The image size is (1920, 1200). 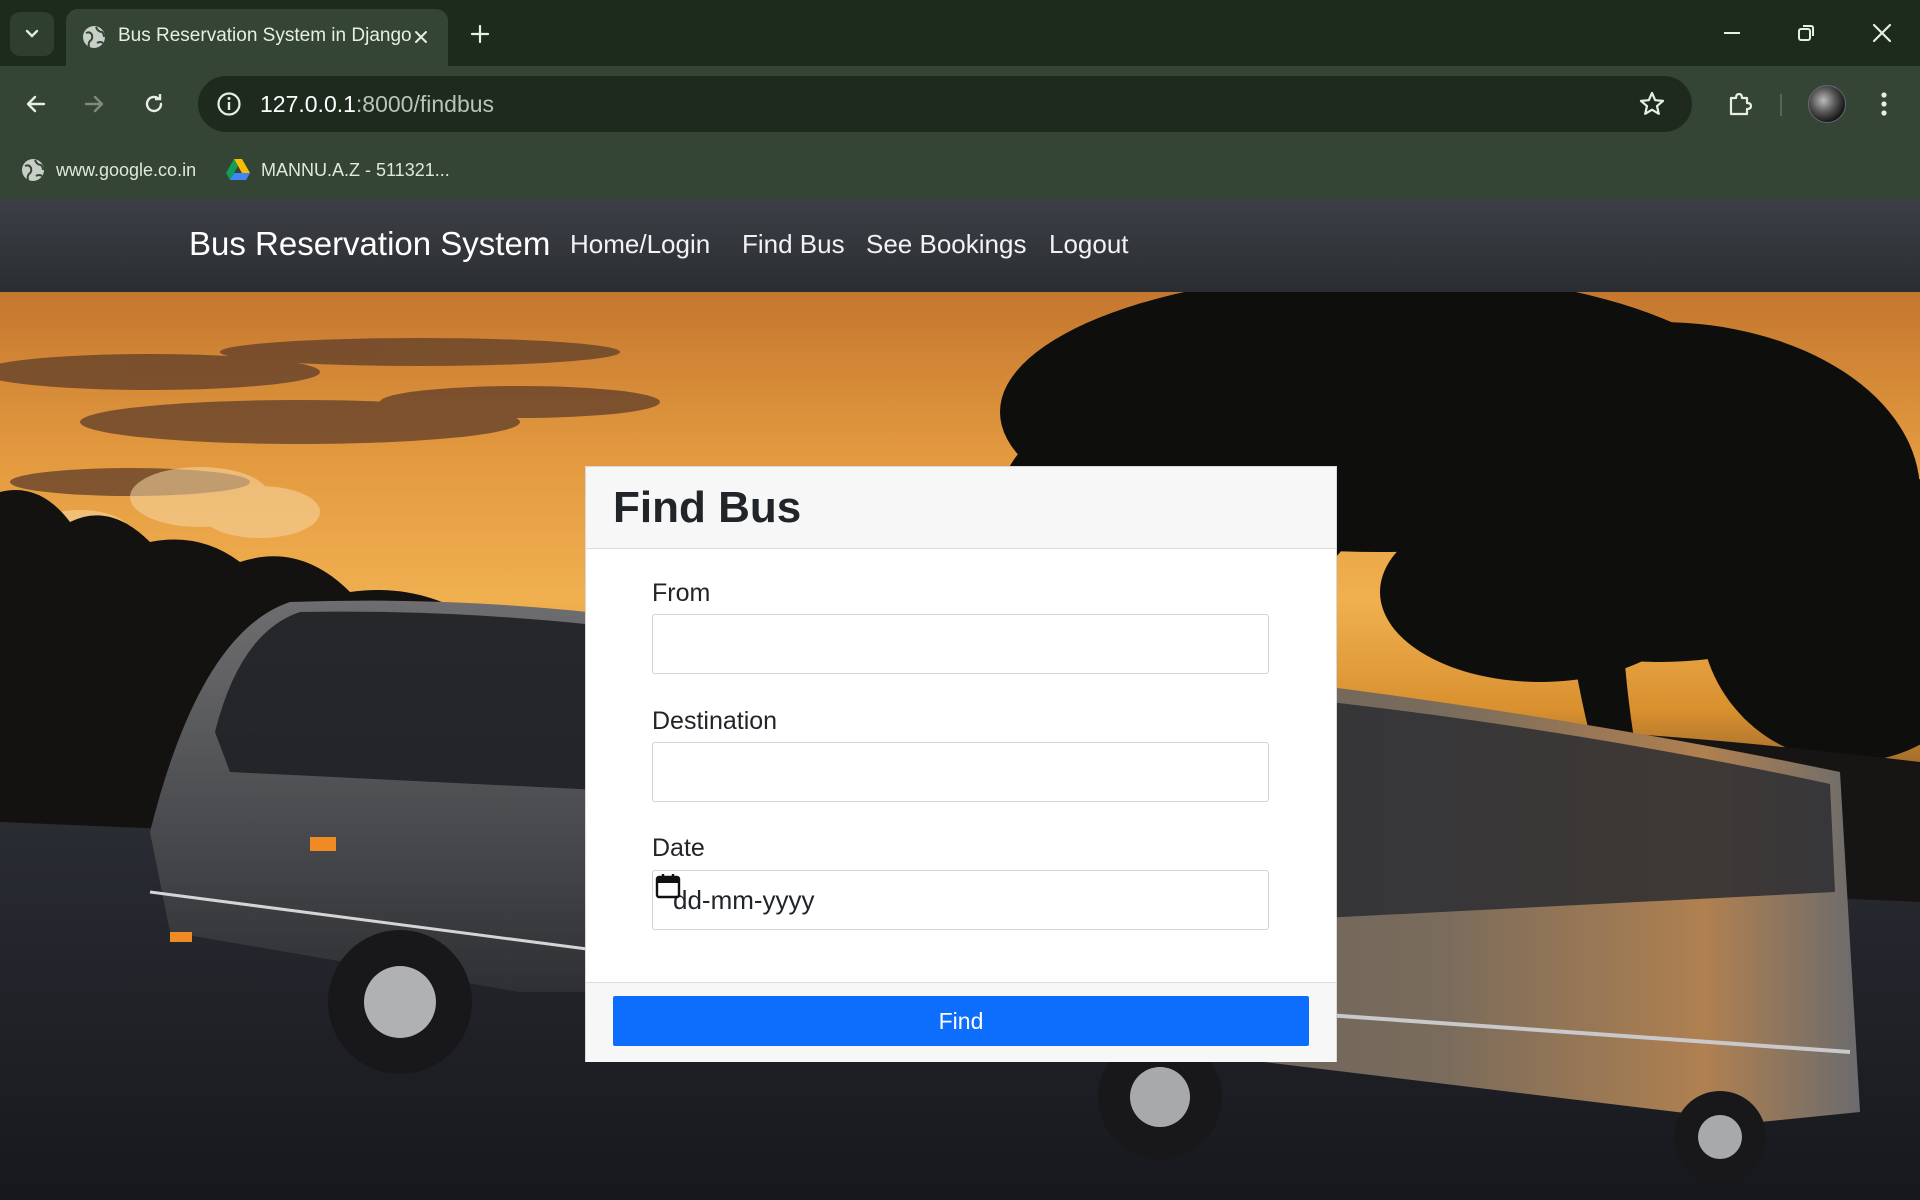 I want to click on find-button: Find, so click(x=961, y=1021).